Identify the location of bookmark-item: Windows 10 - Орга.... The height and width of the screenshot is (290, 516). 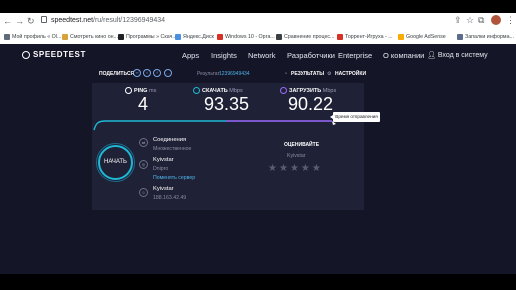
(246, 37).